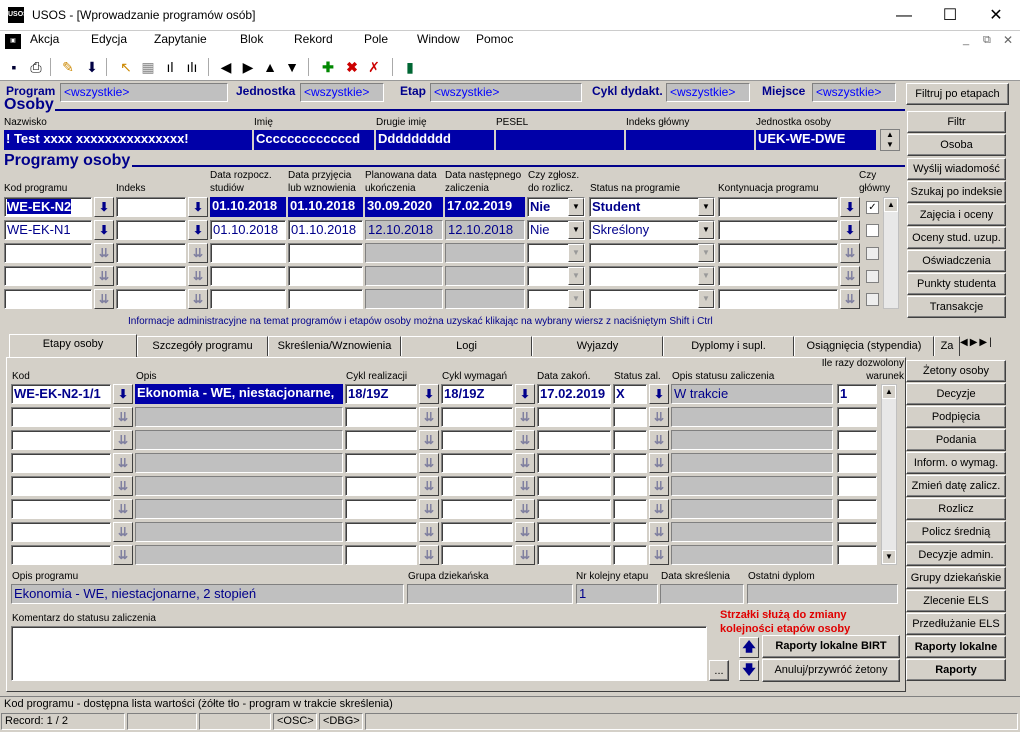  What do you see at coordinates (435, 140) in the screenshot?
I see `drugie-imie-field: Ddddddddd` at bounding box center [435, 140].